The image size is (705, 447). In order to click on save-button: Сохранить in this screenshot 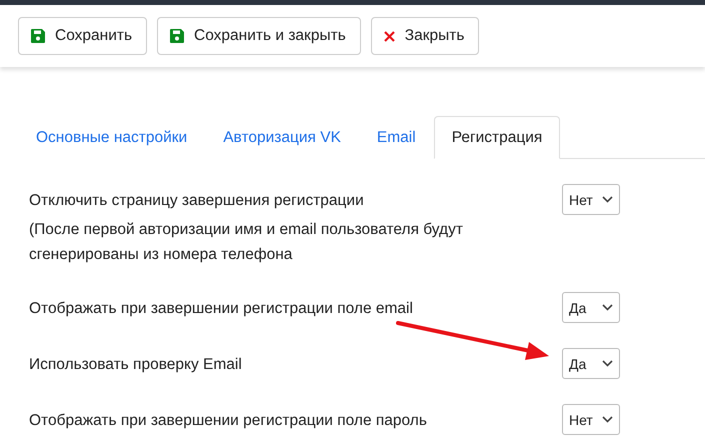, I will do `click(83, 36)`.